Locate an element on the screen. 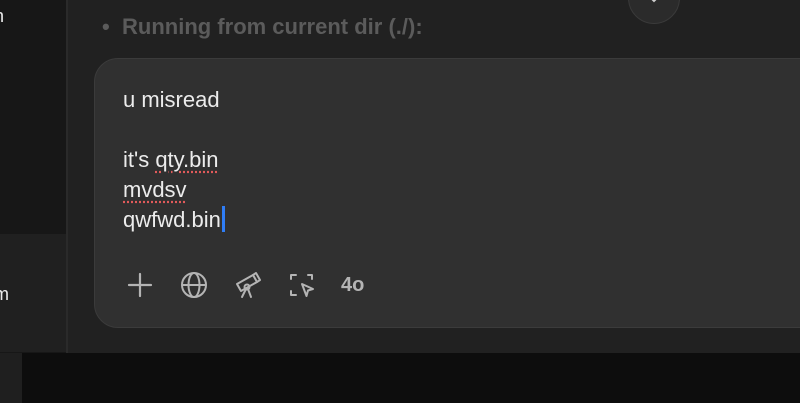 This screenshot has width=800, height=403. web-search-button is located at coordinates (194, 285).